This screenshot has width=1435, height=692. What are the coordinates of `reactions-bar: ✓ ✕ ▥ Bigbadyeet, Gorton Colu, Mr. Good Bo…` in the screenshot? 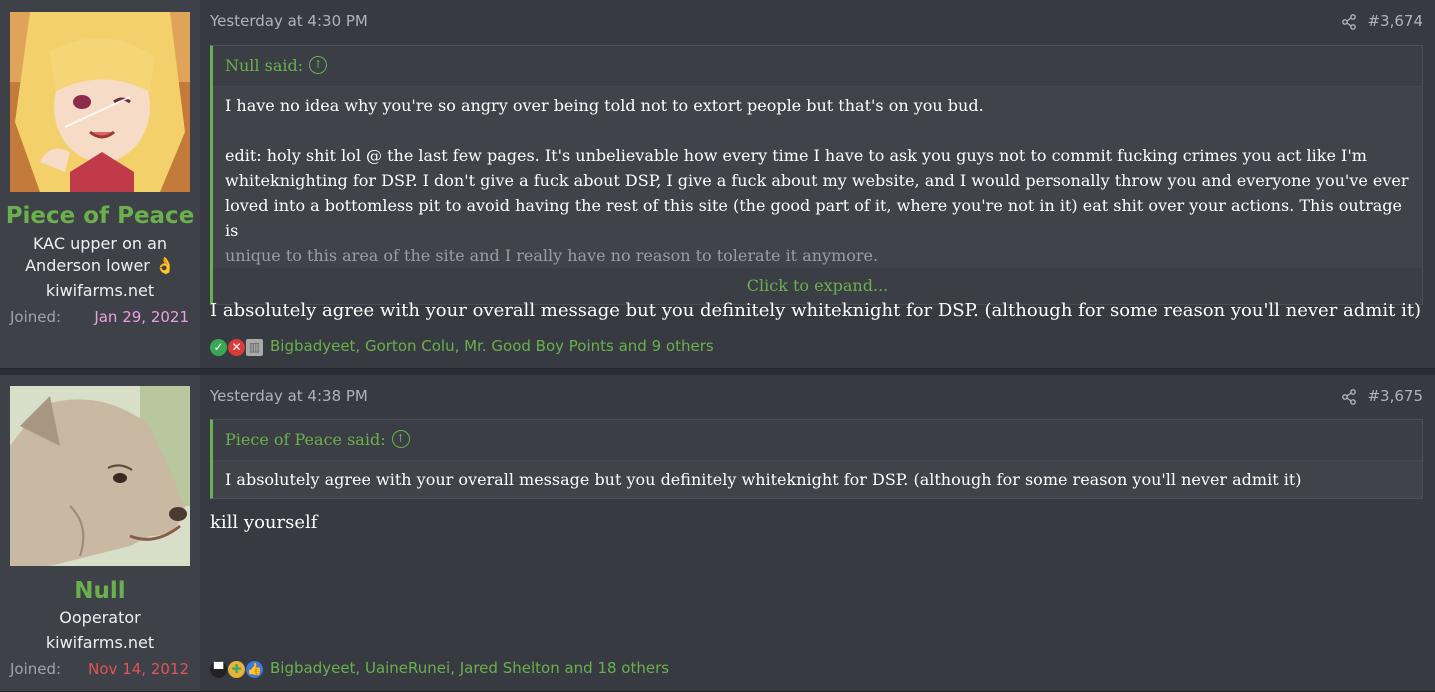 It's located at (462, 346).